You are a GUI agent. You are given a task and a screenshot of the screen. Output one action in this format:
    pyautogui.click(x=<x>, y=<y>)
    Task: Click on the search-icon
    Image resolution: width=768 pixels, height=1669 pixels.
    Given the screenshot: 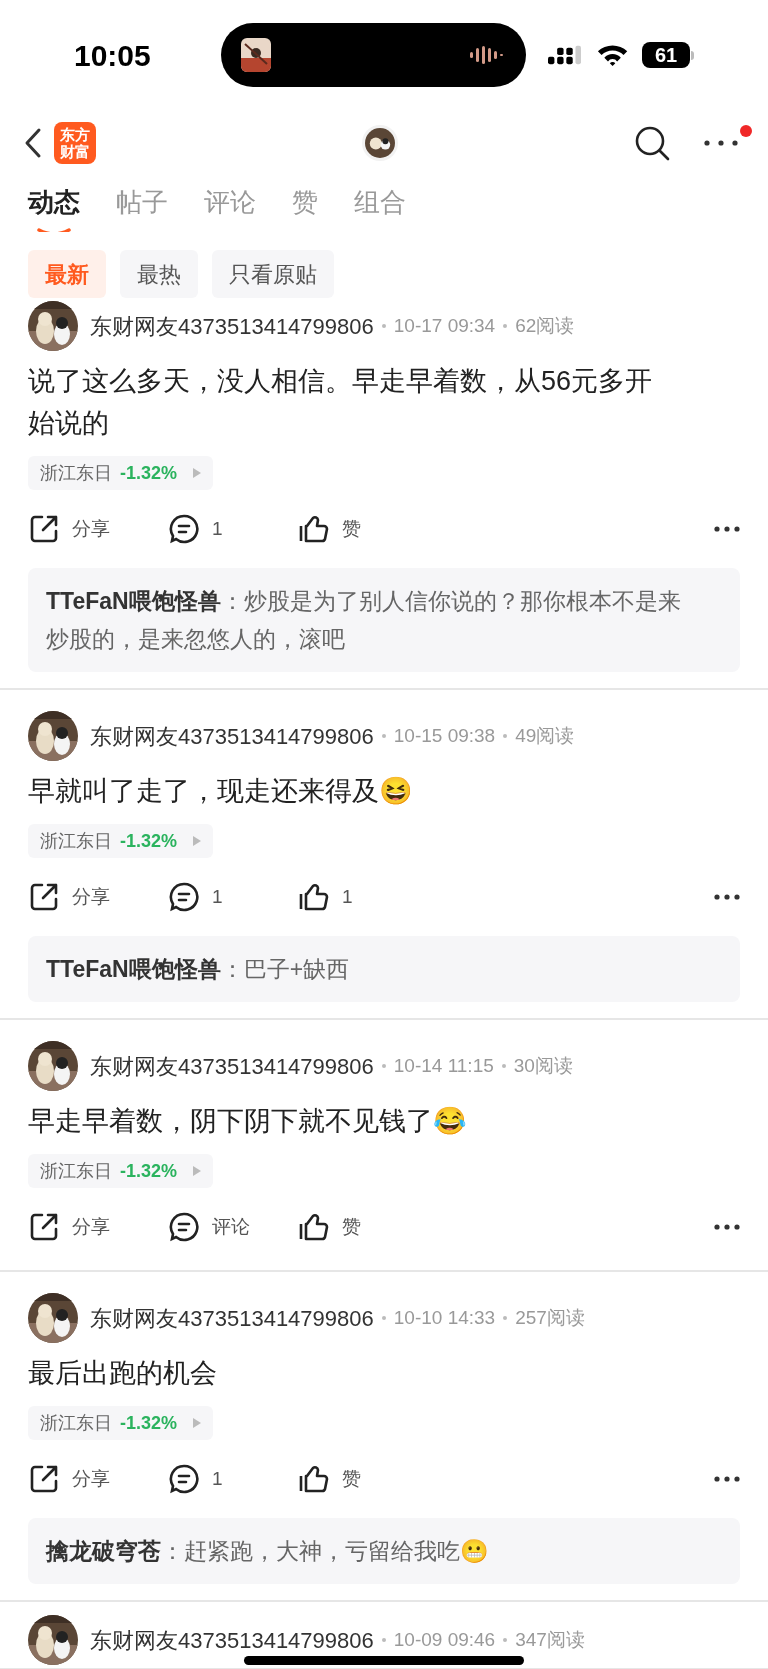 What is the action you would take?
    pyautogui.click(x=652, y=143)
    